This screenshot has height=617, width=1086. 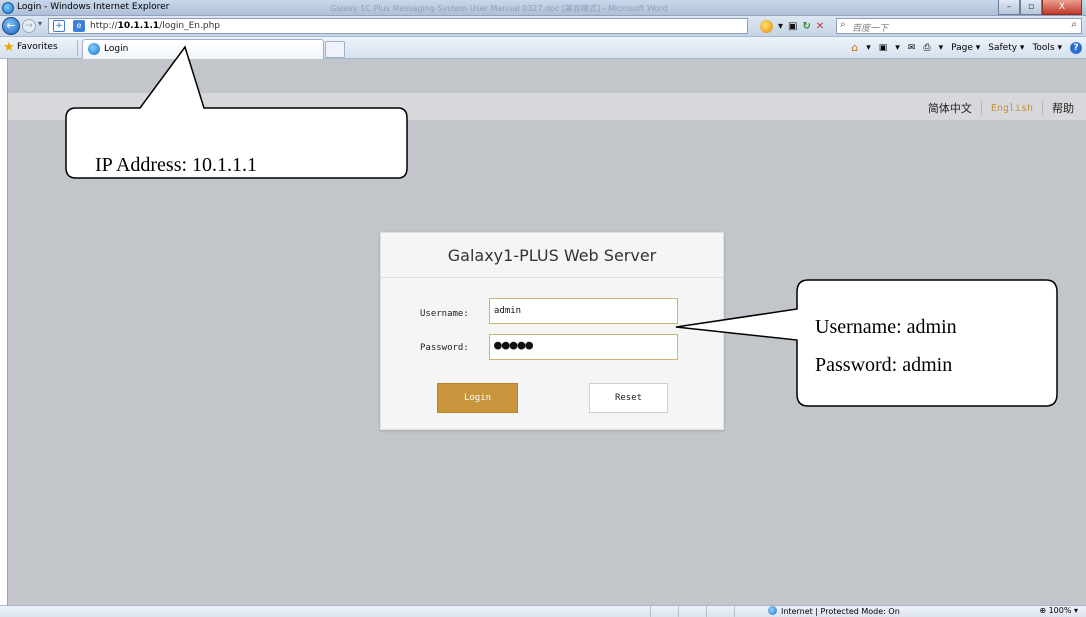 I want to click on help-icon: ?, so click(x=1076, y=47).